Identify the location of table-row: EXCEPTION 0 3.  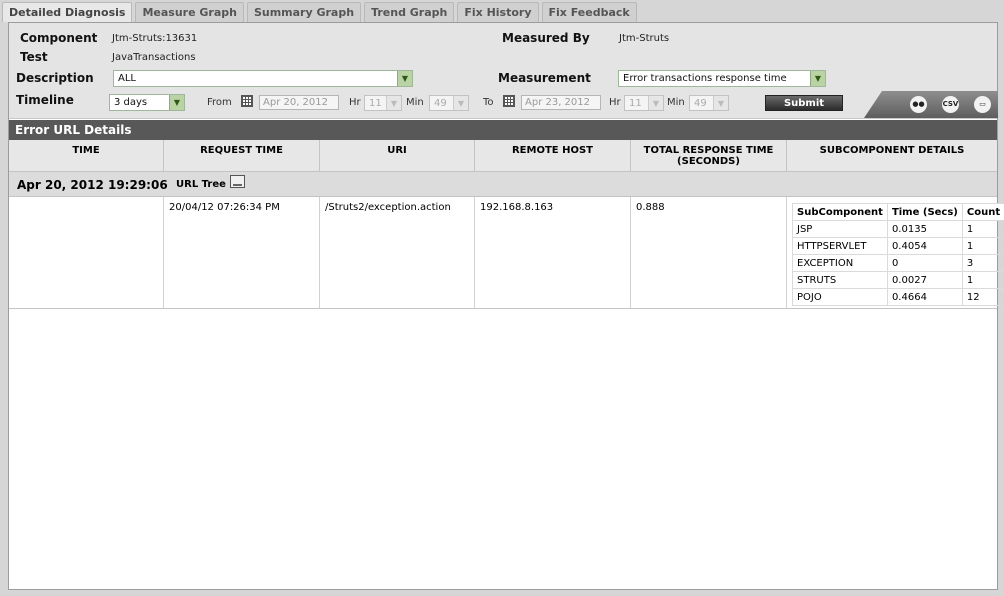
(898, 263).